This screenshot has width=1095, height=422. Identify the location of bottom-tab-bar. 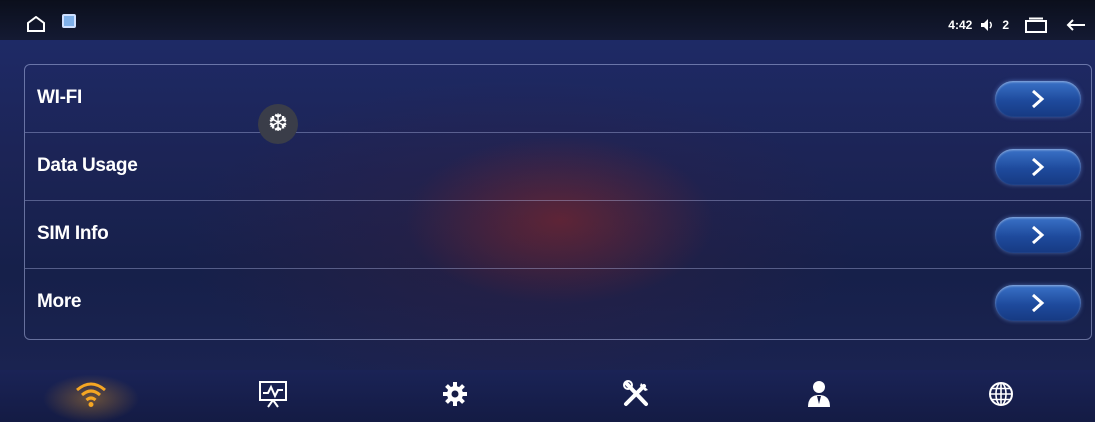
(547, 396).